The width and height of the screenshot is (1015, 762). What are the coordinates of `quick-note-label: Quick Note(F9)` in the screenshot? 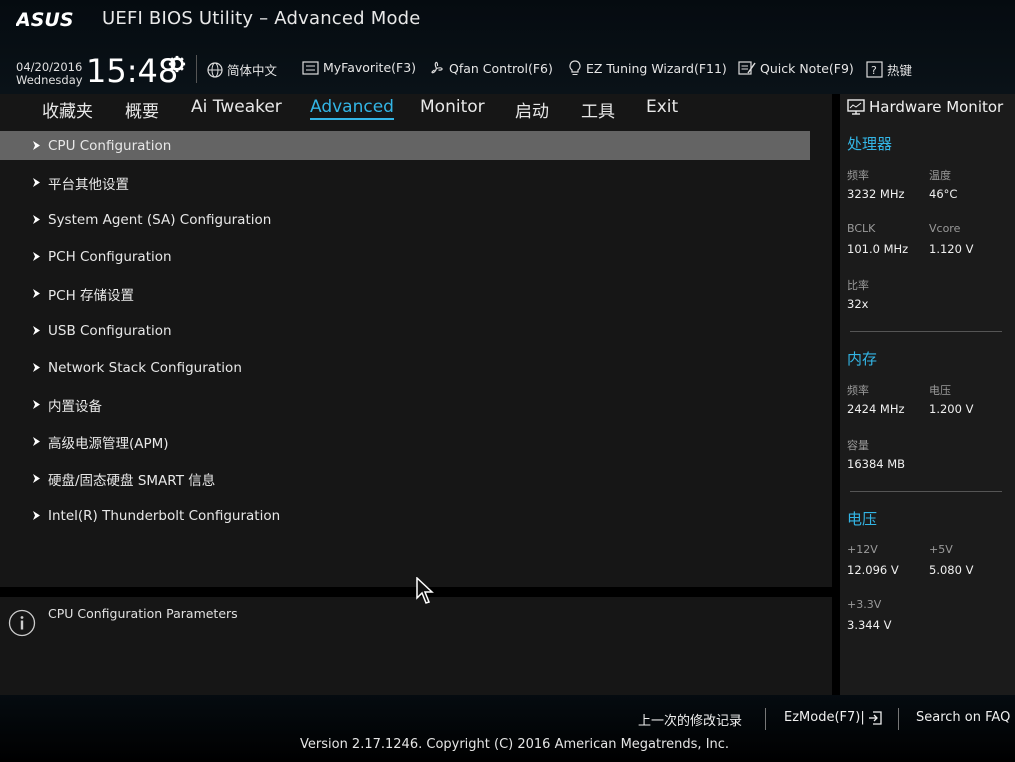 It's located at (807, 68).